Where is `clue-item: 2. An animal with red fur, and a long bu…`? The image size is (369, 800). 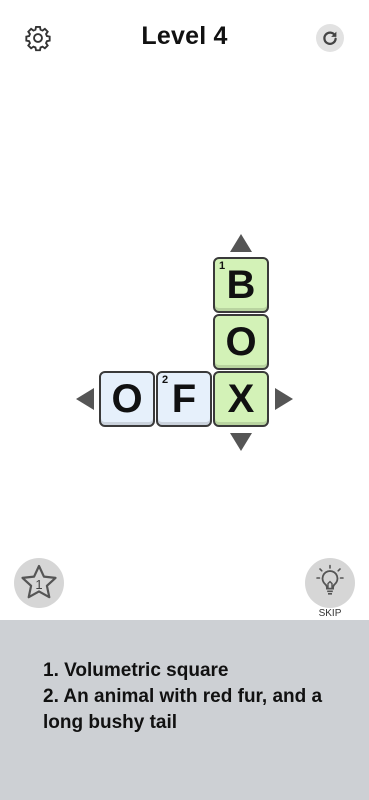
clue-item: 2. An animal with red fur, and a long bu… is located at coordinates (183, 709).